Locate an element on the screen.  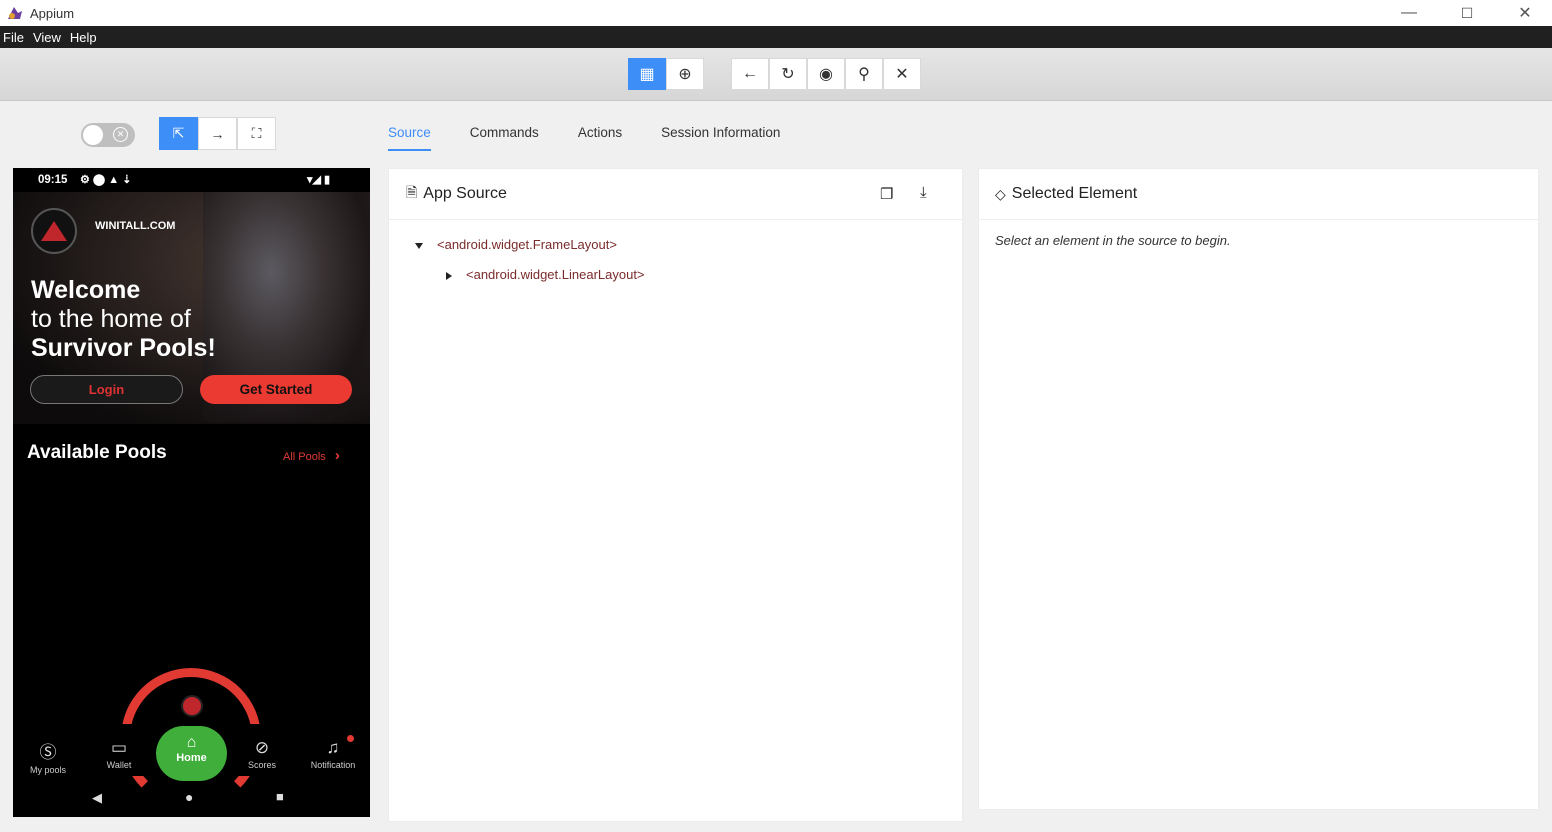
wallet-icon: ▭ is located at coordinates (119, 747).